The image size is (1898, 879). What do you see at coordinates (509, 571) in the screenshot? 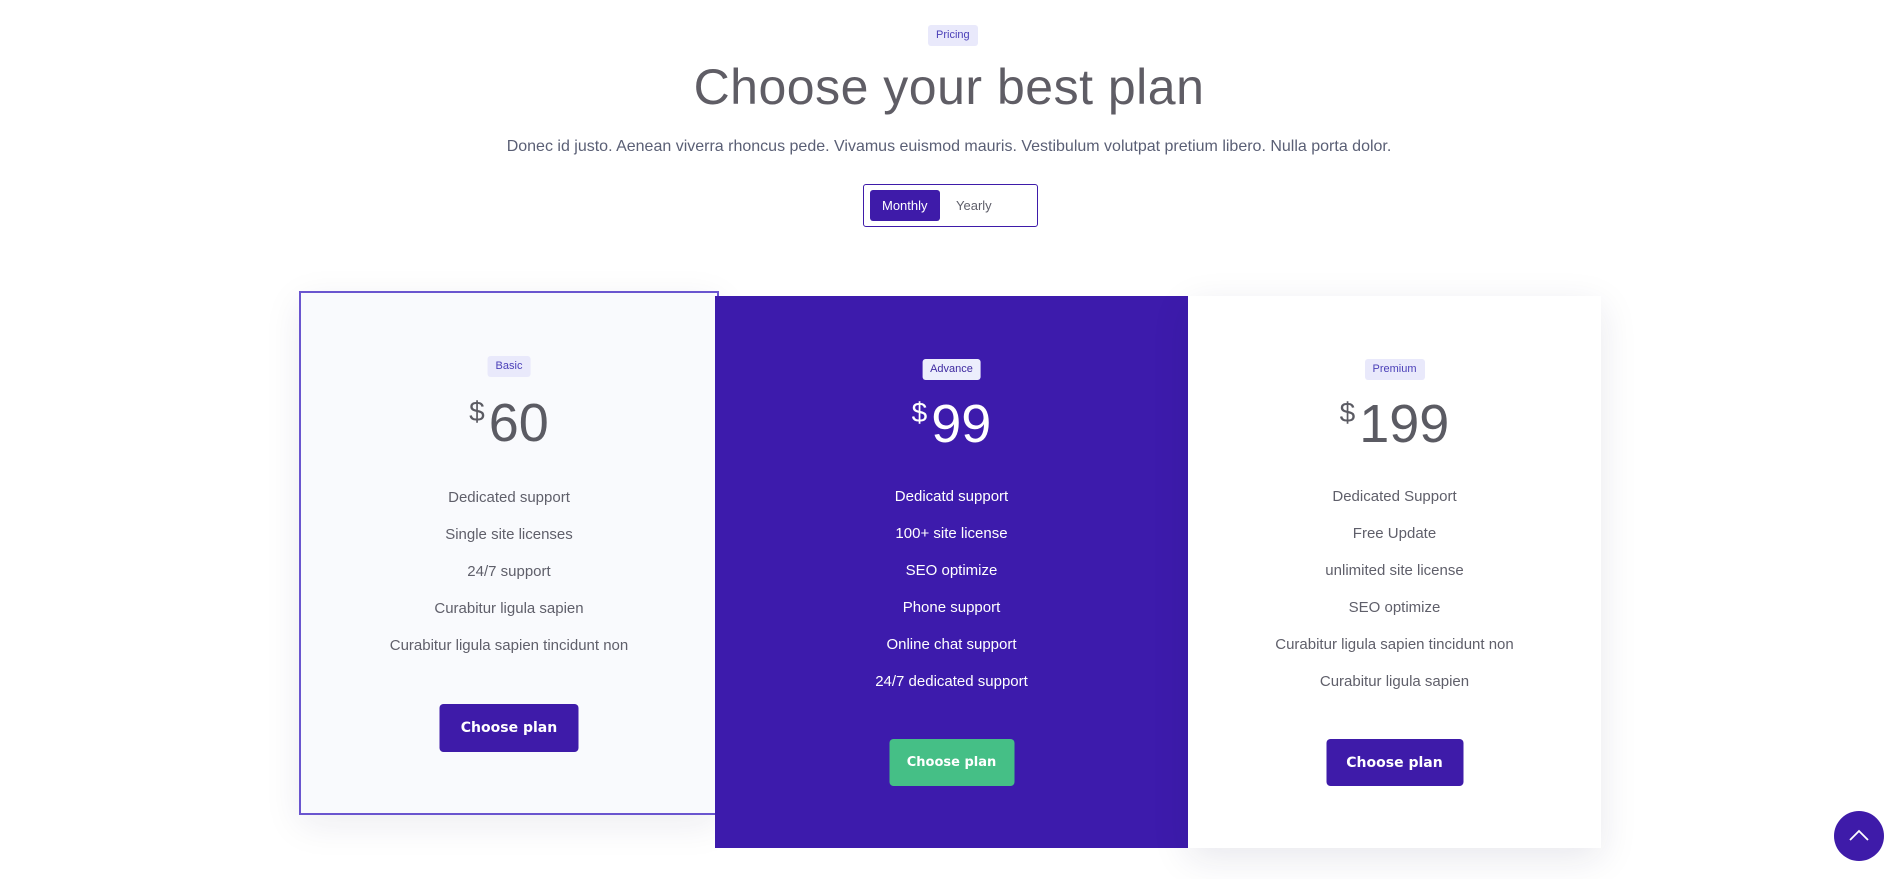
I see `feature-item: 24/7 support` at bounding box center [509, 571].